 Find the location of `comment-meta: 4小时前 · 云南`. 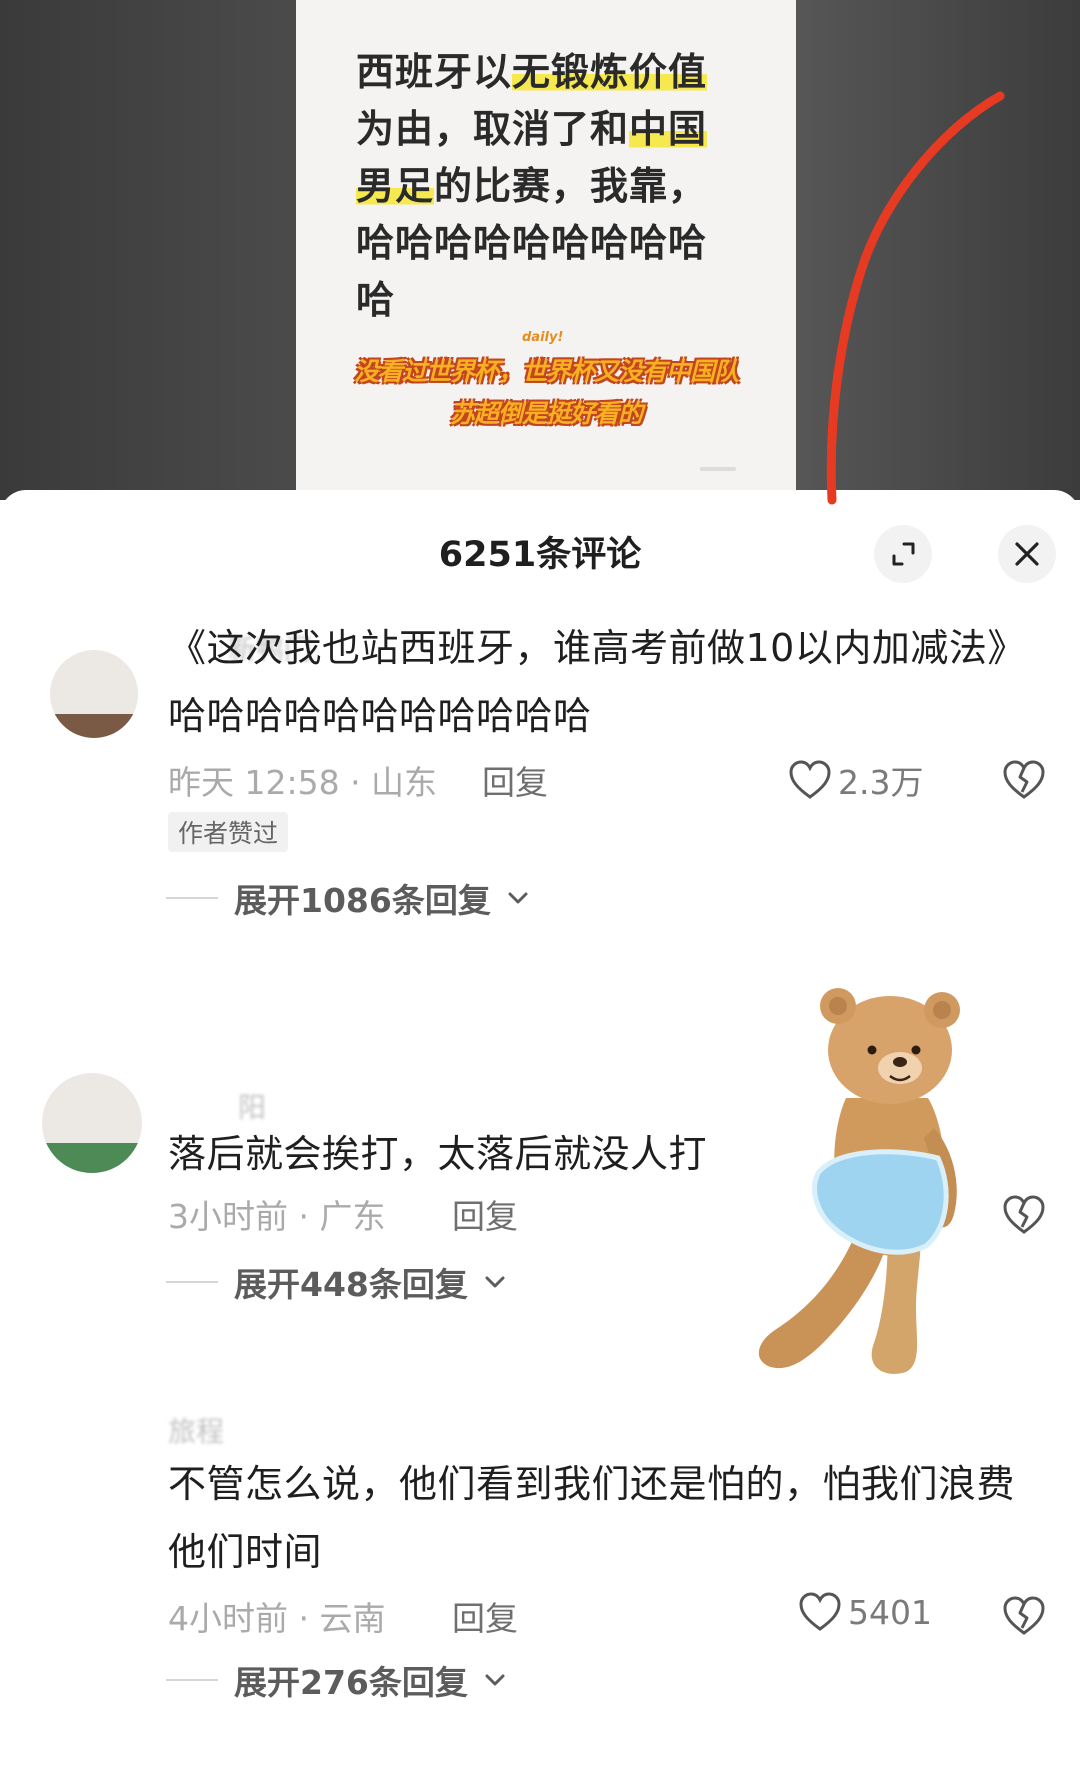

comment-meta: 4小时前 · 云南 is located at coordinates (277, 1618).